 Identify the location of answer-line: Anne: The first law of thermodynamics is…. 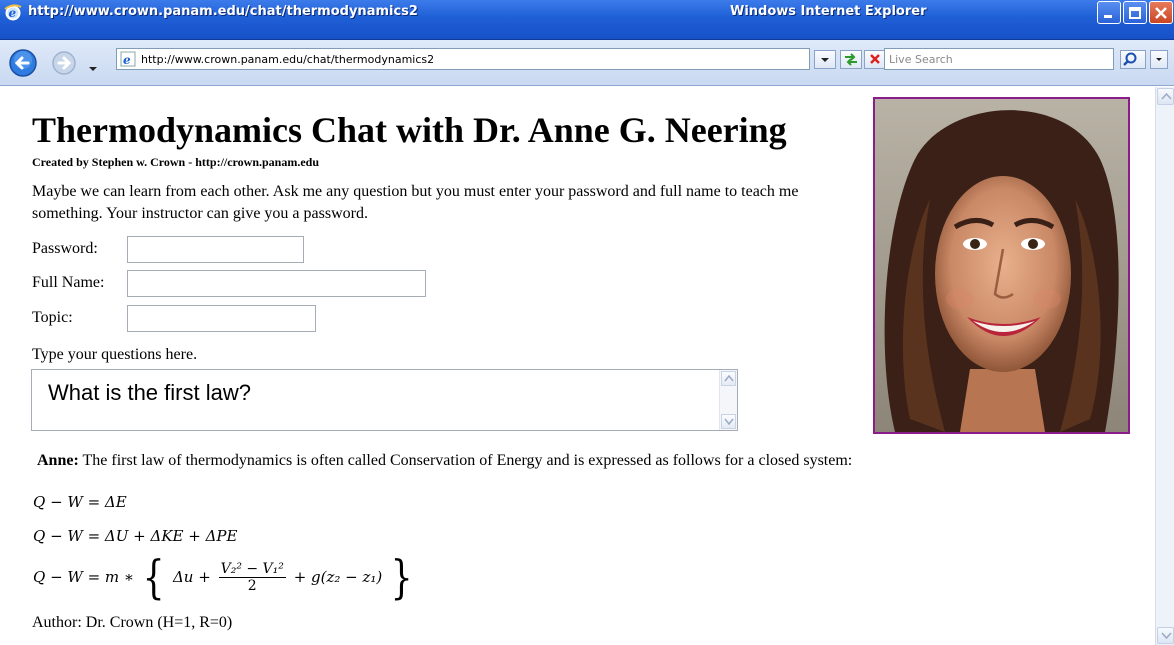
(444, 461).